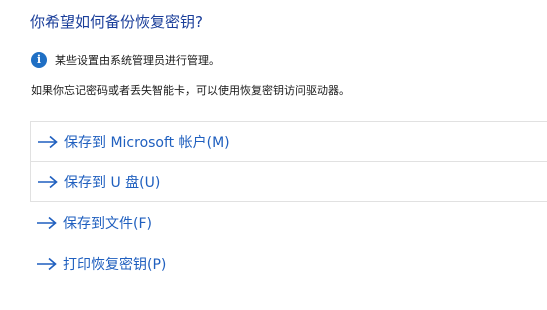  Describe the element at coordinates (112, 182) in the screenshot. I see `option-label: 保存到 U 盘(U)` at that location.